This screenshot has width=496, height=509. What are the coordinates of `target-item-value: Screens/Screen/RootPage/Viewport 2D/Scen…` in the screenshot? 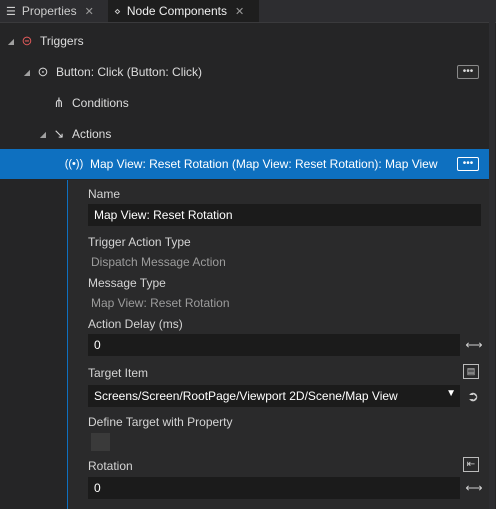 It's located at (246, 396).